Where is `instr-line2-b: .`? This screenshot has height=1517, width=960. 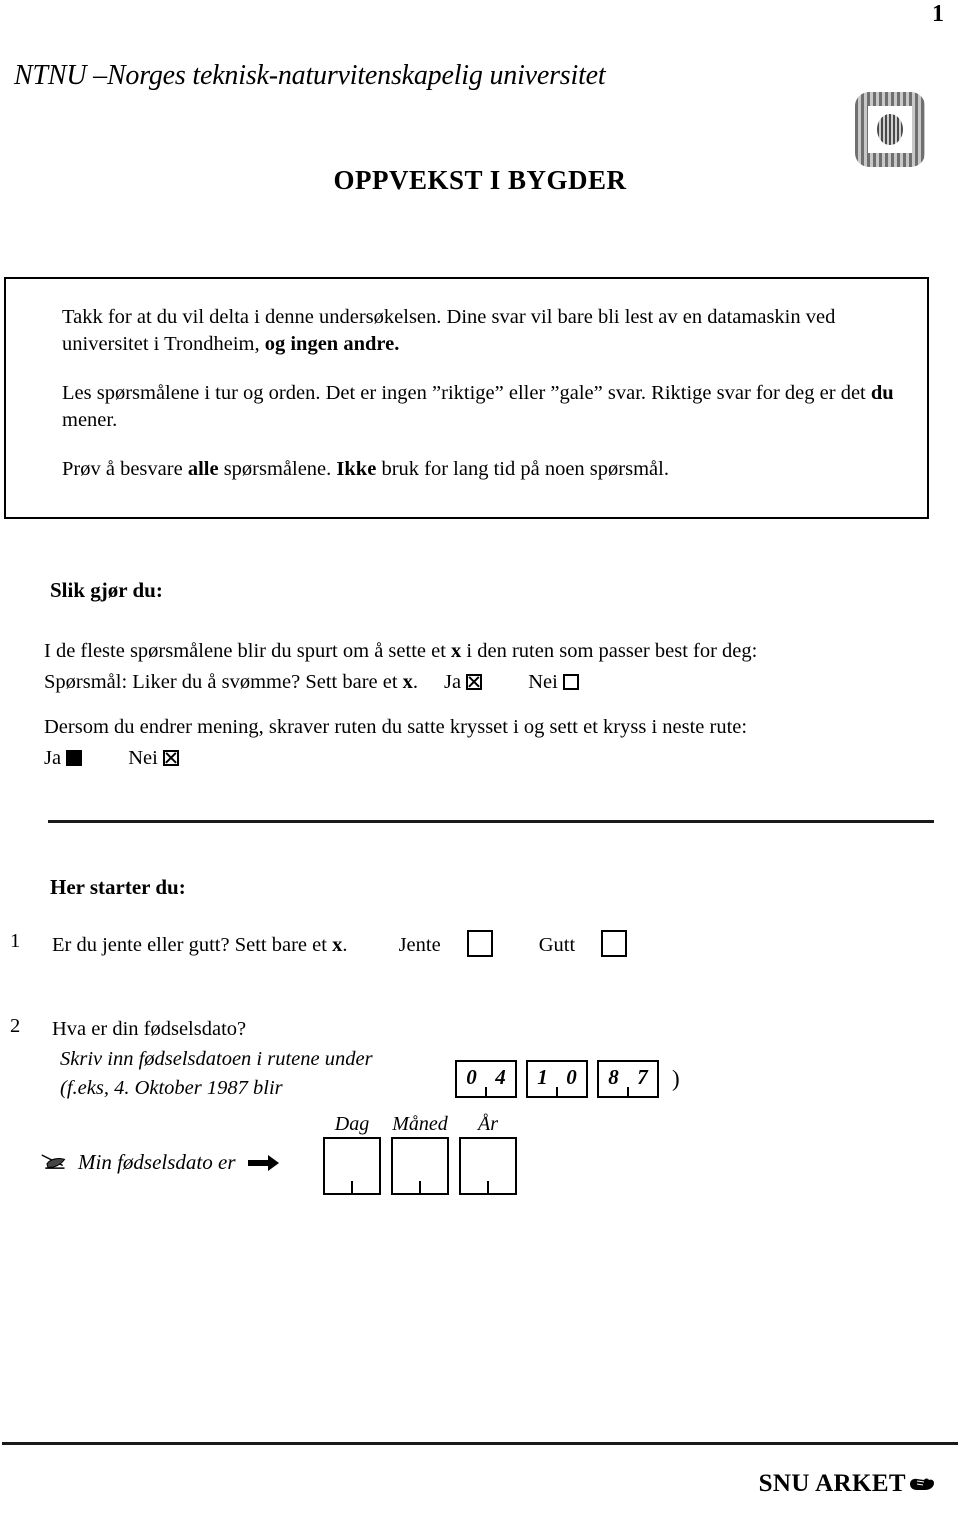
instr-line2-b: . is located at coordinates (415, 681).